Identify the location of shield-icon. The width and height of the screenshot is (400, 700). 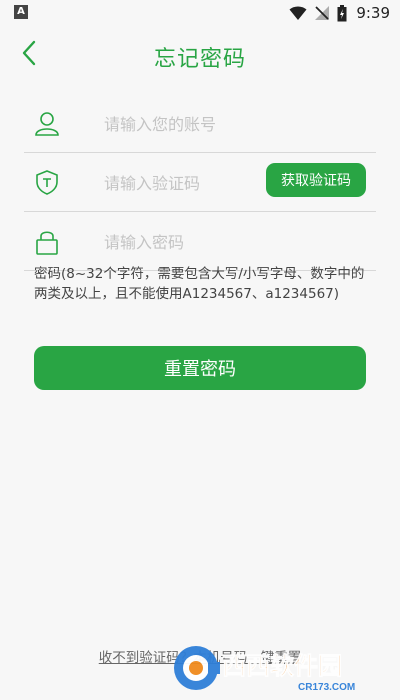
(47, 182).